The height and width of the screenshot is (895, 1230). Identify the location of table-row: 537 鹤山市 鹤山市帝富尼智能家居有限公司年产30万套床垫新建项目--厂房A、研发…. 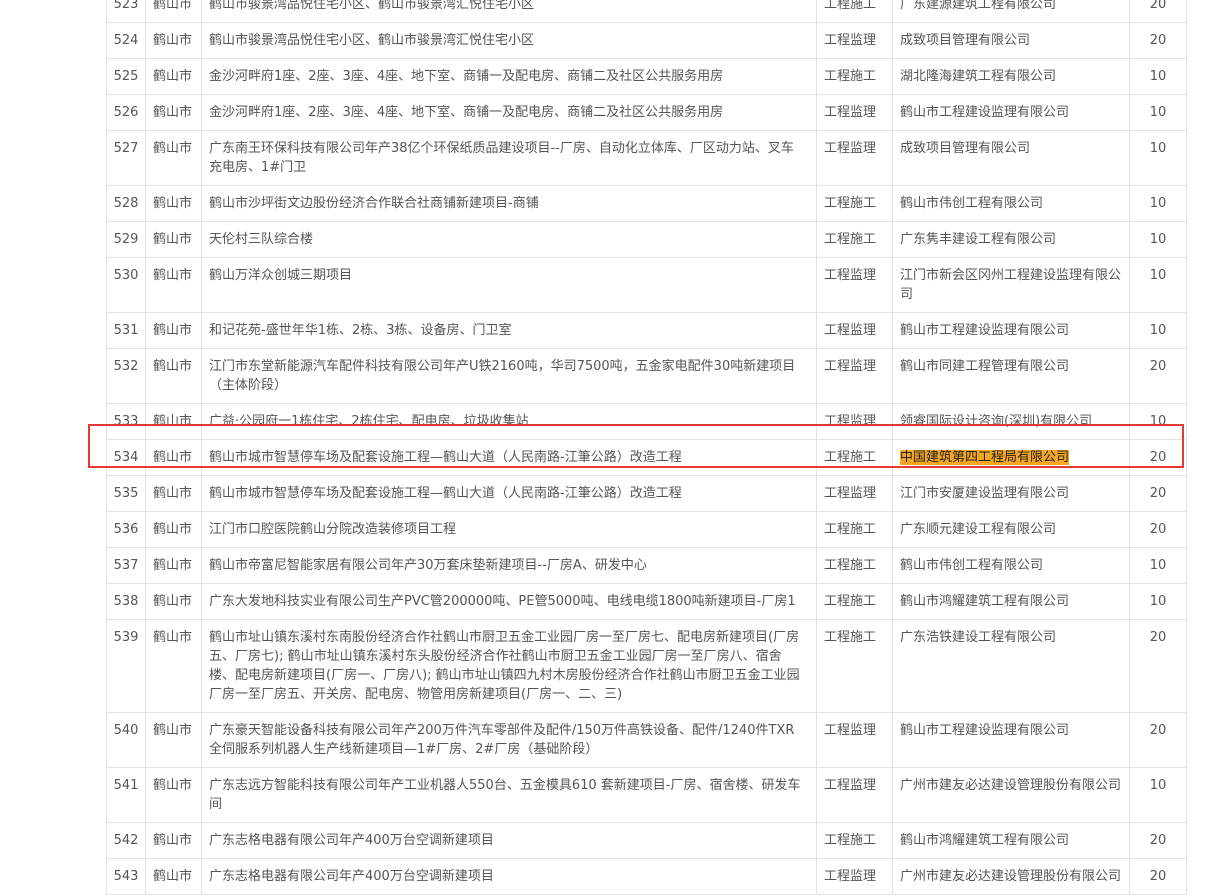
(646, 565).